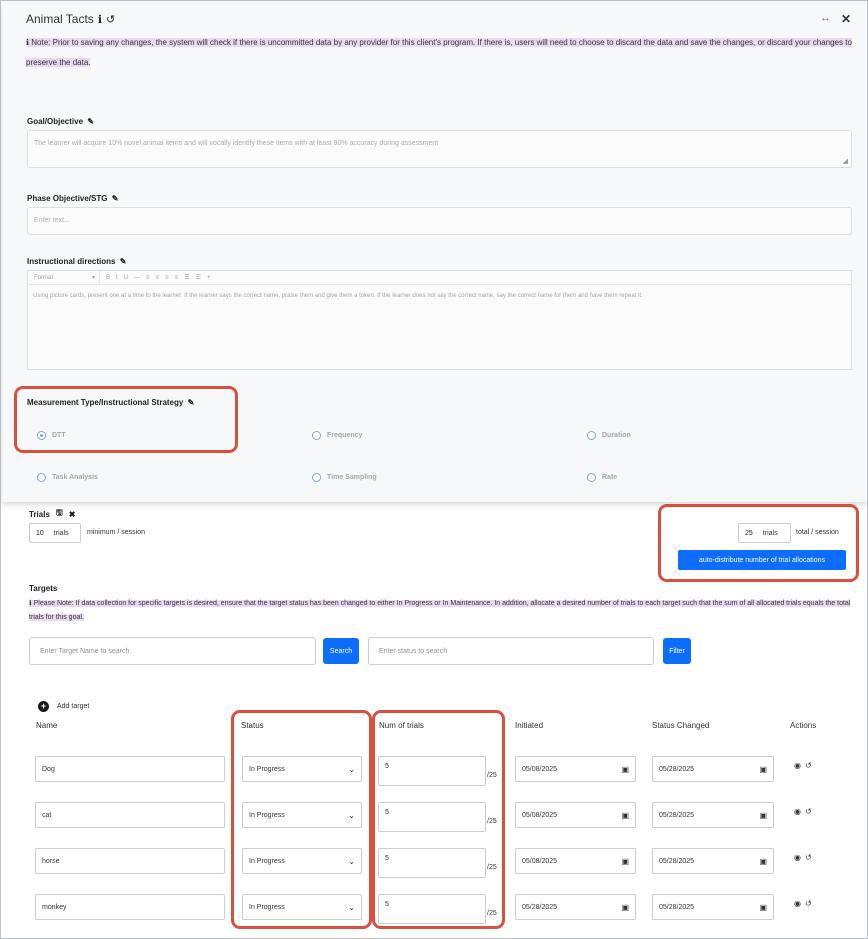 This screenshot has width=868, height=939. What do you see at coordinates (51, 435) in the screenshot?
I see `radio-dtt: DTT` at bounding box center [51, 435].